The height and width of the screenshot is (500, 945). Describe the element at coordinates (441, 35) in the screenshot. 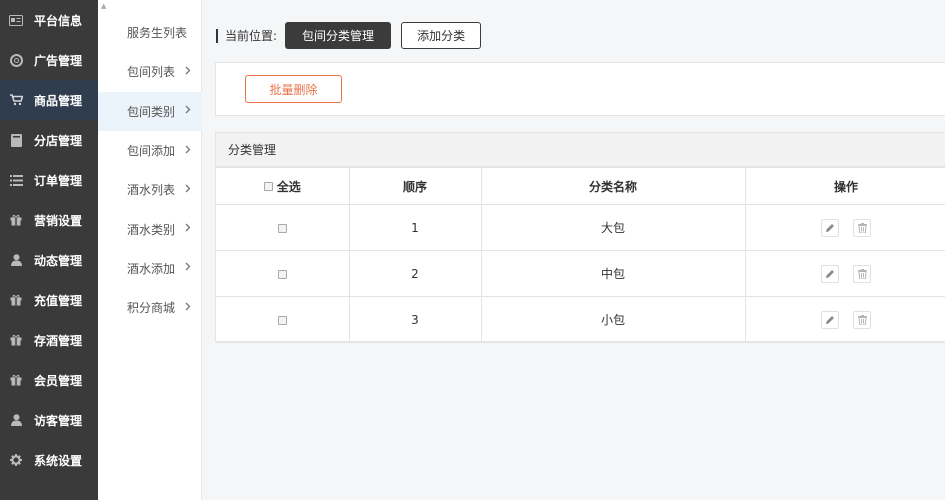

I see `add-category-button: 添加分类` at that location.